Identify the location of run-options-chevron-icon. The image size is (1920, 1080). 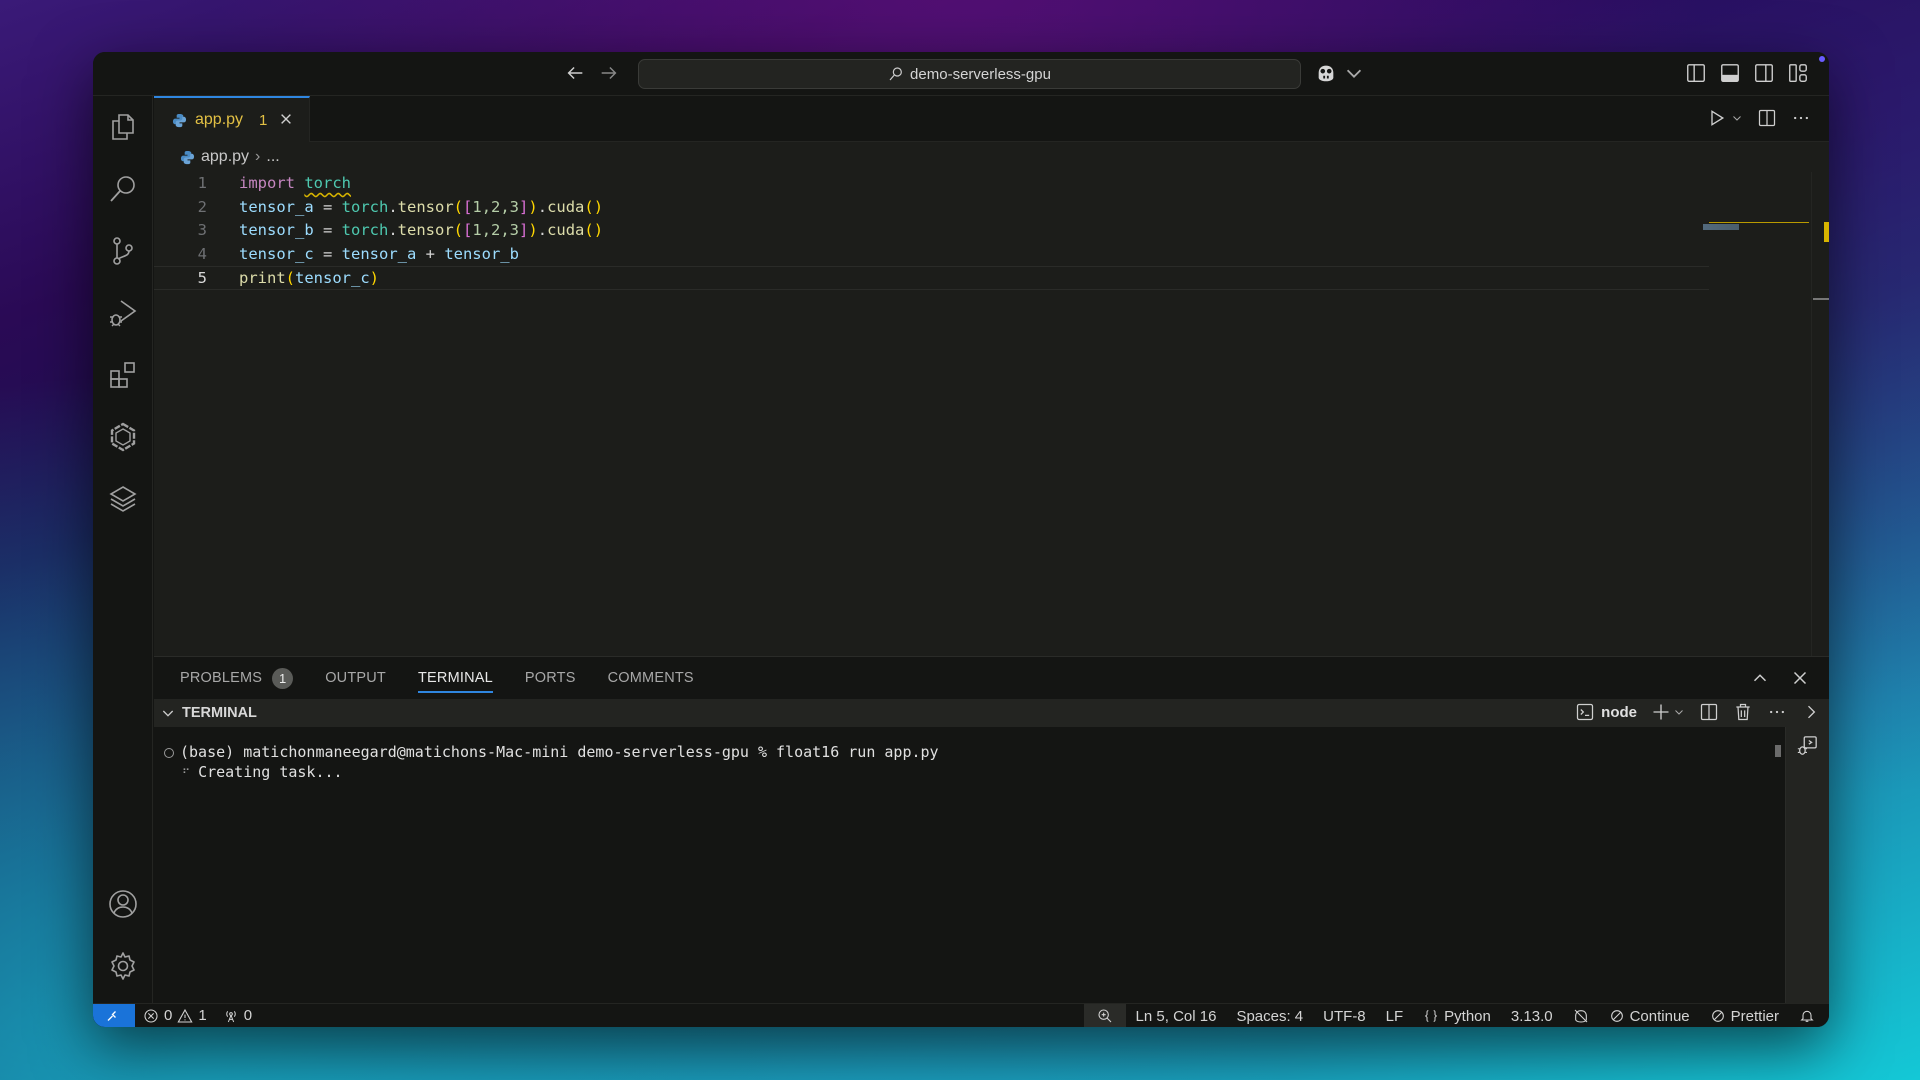
(1737, 118).